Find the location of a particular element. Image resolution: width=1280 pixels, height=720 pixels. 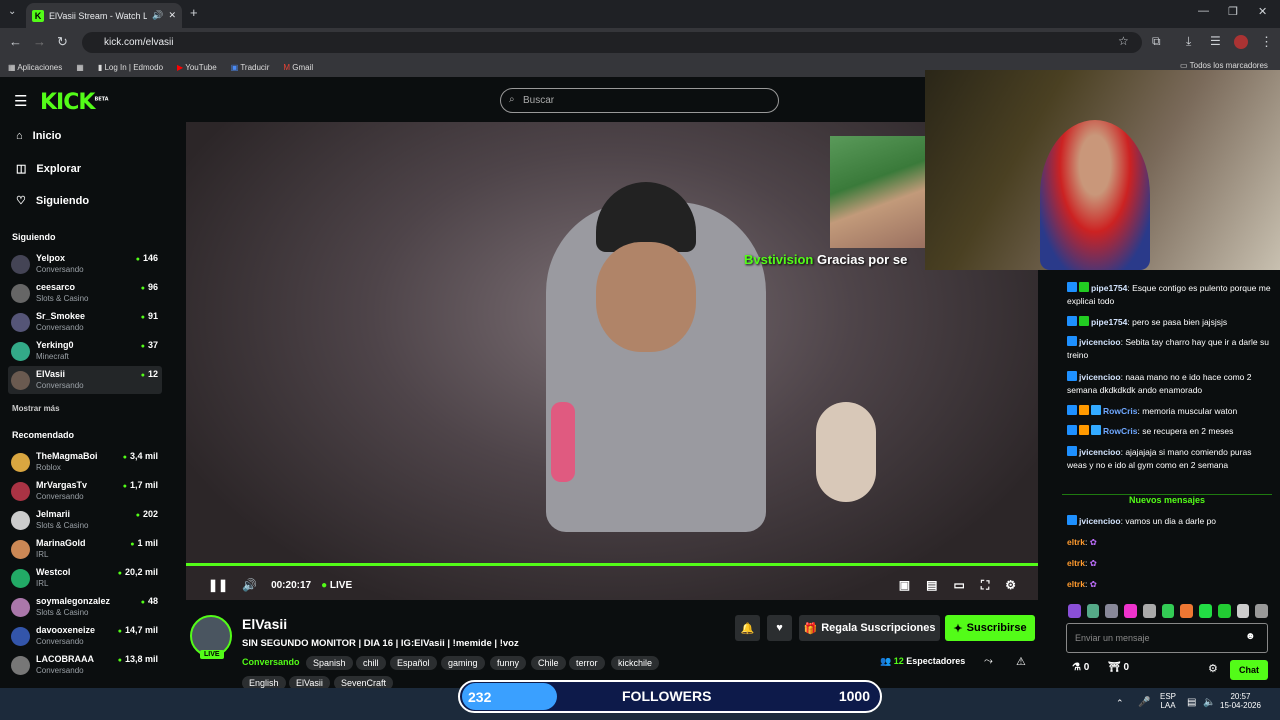

subscribe-button: ✦ Suscribirse is located at coordinates (990, 628).